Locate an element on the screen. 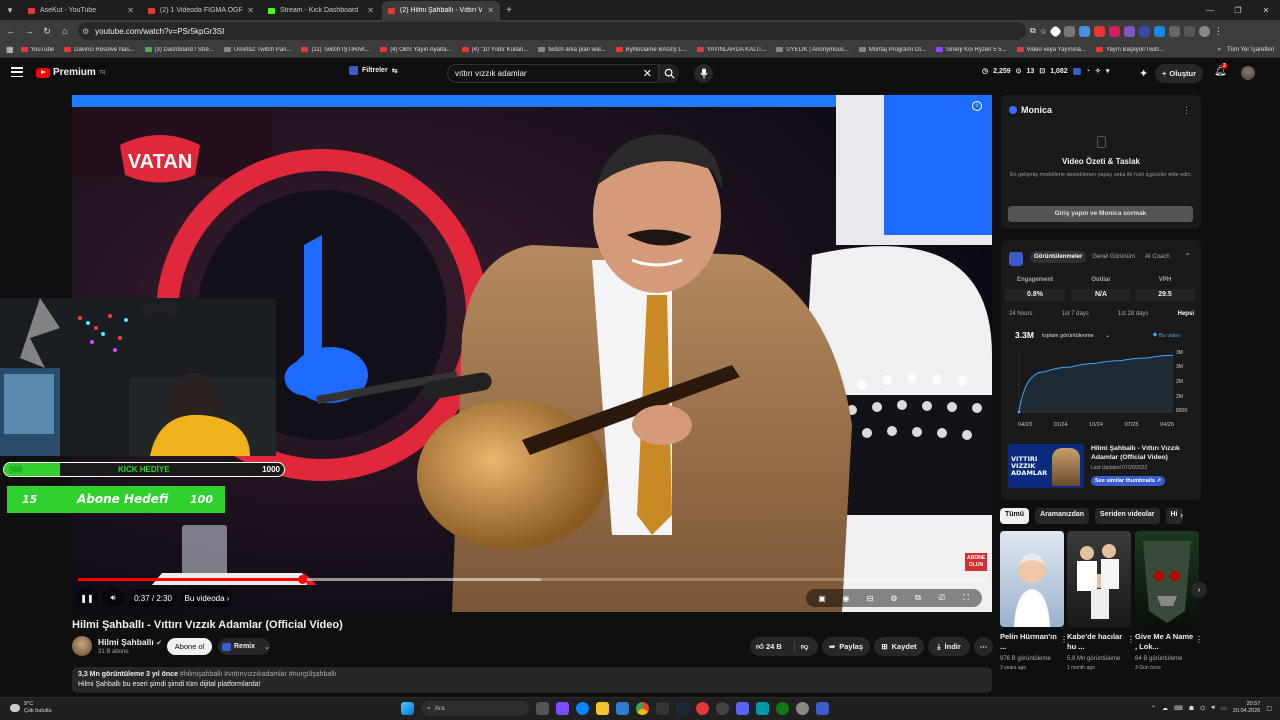 The image size is (1280, 720). clear-search-icon: ✕ is located at coordinates (647, 73).